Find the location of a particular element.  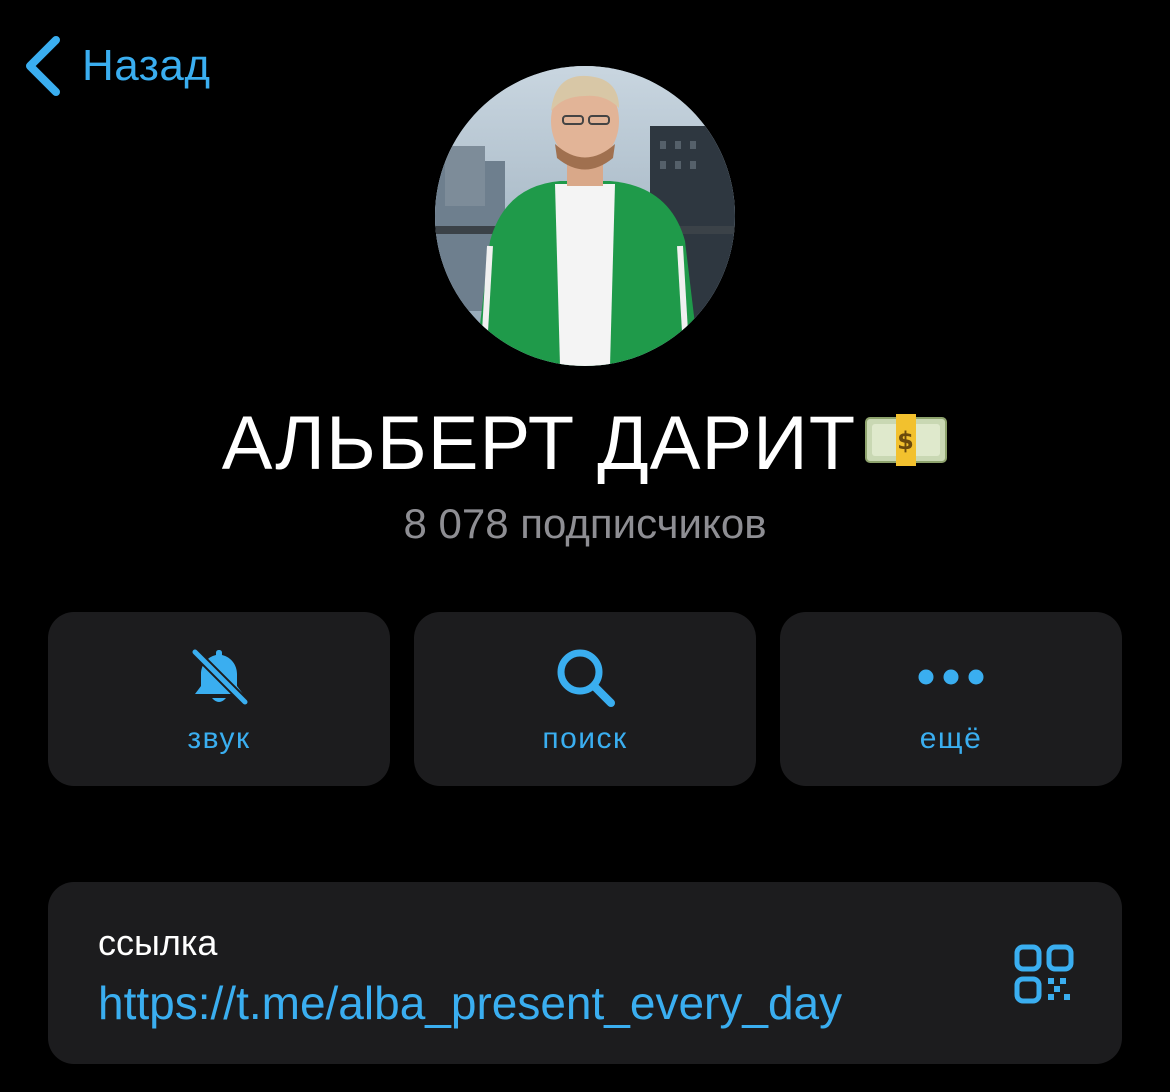

link-title: ссылка is located at coordinates (158, 942).